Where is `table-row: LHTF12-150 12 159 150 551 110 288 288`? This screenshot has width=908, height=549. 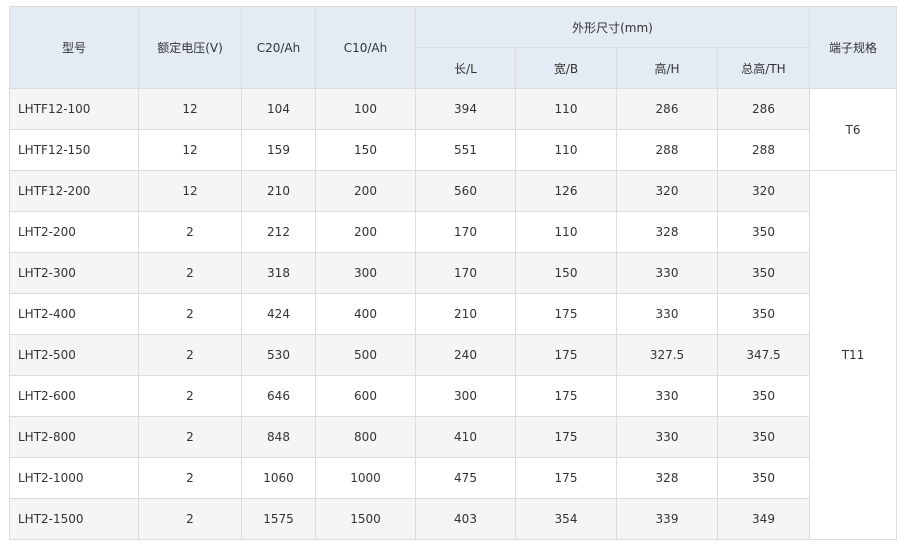
table-row: LHTF12-150 12 159 150 551 110 288 288 is located at coordinates (453, 150).